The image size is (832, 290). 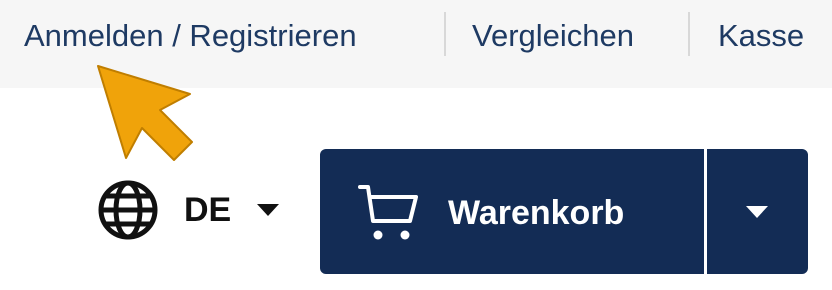 What do you see at coordinates (190, 36) in the screenshot?
I see `login-register-link: Anmelden / Registrieren` at bounding box center [190, 36].